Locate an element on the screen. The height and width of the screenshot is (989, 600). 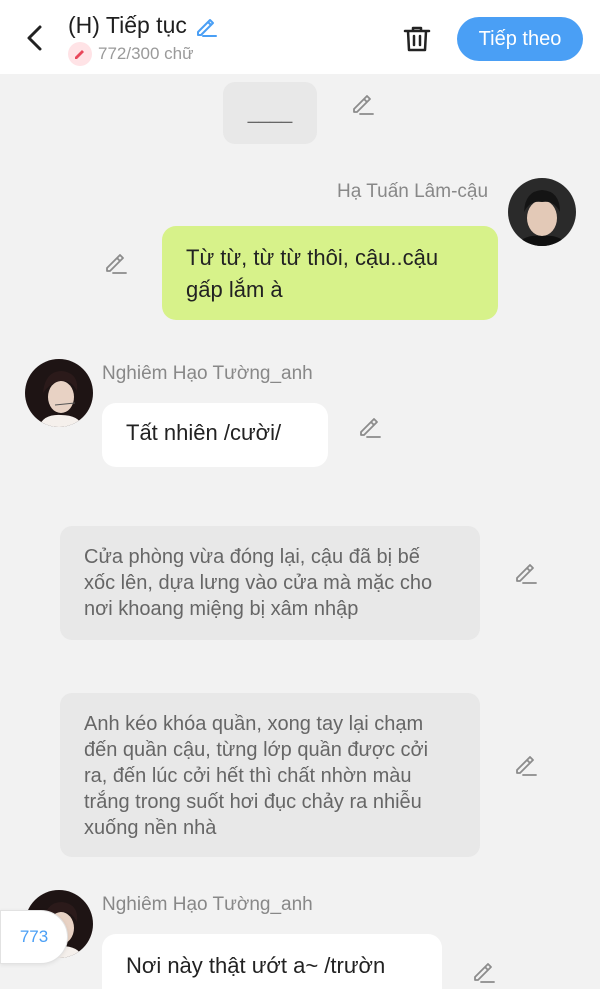
word-count: 772/300 chữ is located at coordinates (146, 53).